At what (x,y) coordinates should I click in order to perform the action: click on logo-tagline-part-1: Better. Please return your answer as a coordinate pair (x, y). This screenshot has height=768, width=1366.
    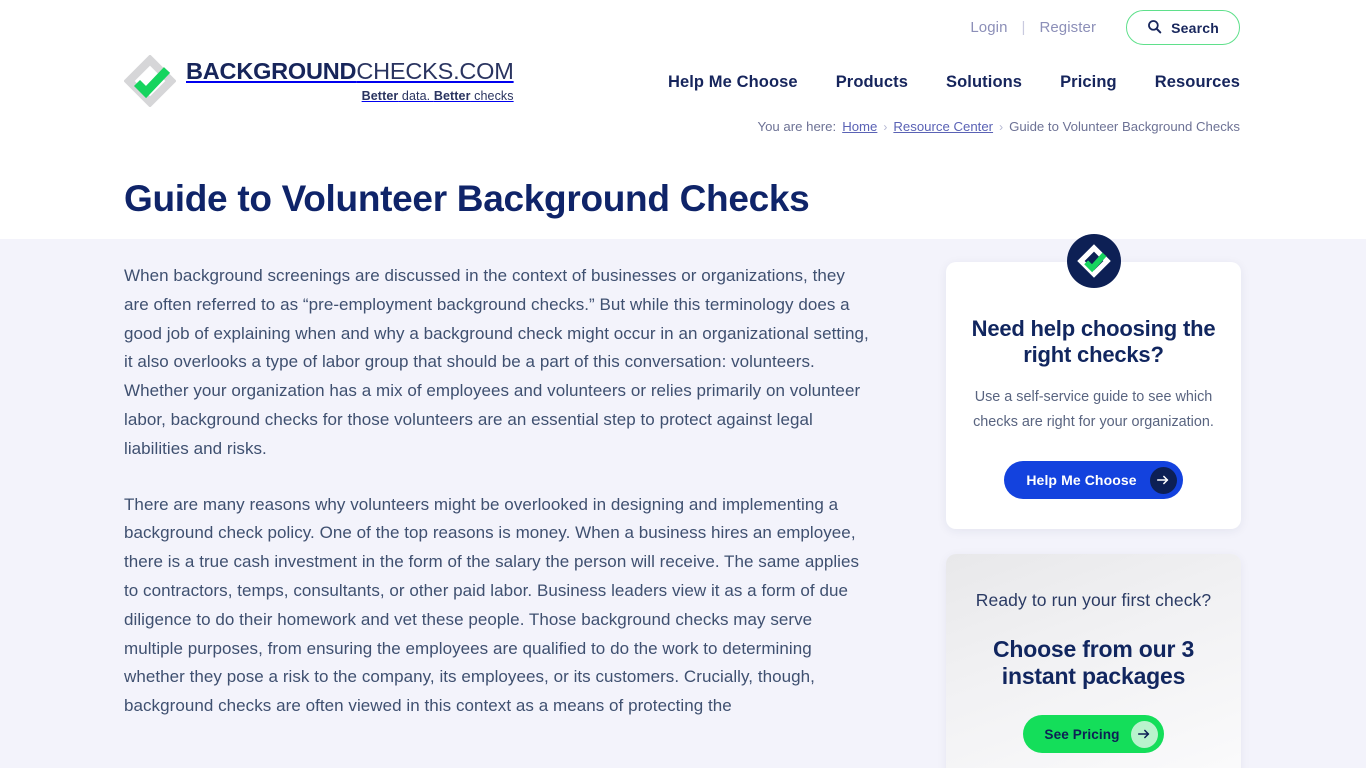
    Looking at the image, I should click on (380, 95).